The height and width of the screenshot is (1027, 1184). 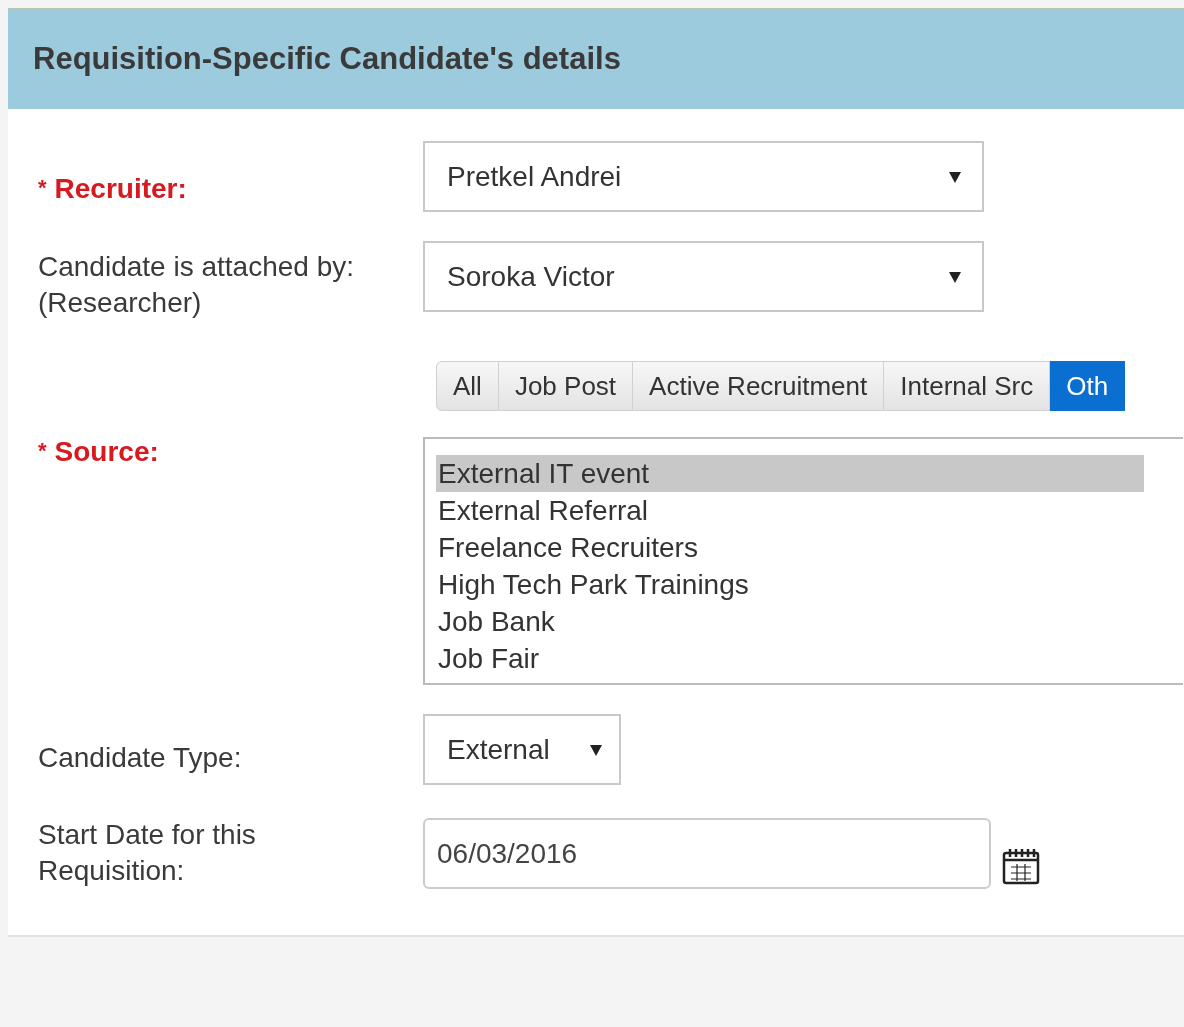 I want to click on field-label: Candidate is attached by: (Researcher), so click(x=196, y=284).